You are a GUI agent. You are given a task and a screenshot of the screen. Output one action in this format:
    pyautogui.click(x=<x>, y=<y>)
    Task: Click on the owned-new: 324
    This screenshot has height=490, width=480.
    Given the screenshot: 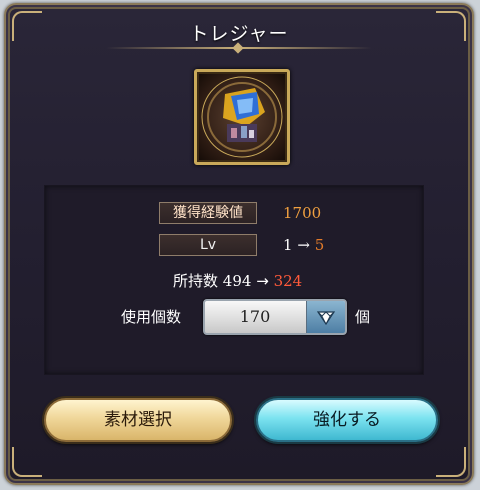 What is the action you would take?
    pyautogui.click(x=288, y=281)
    